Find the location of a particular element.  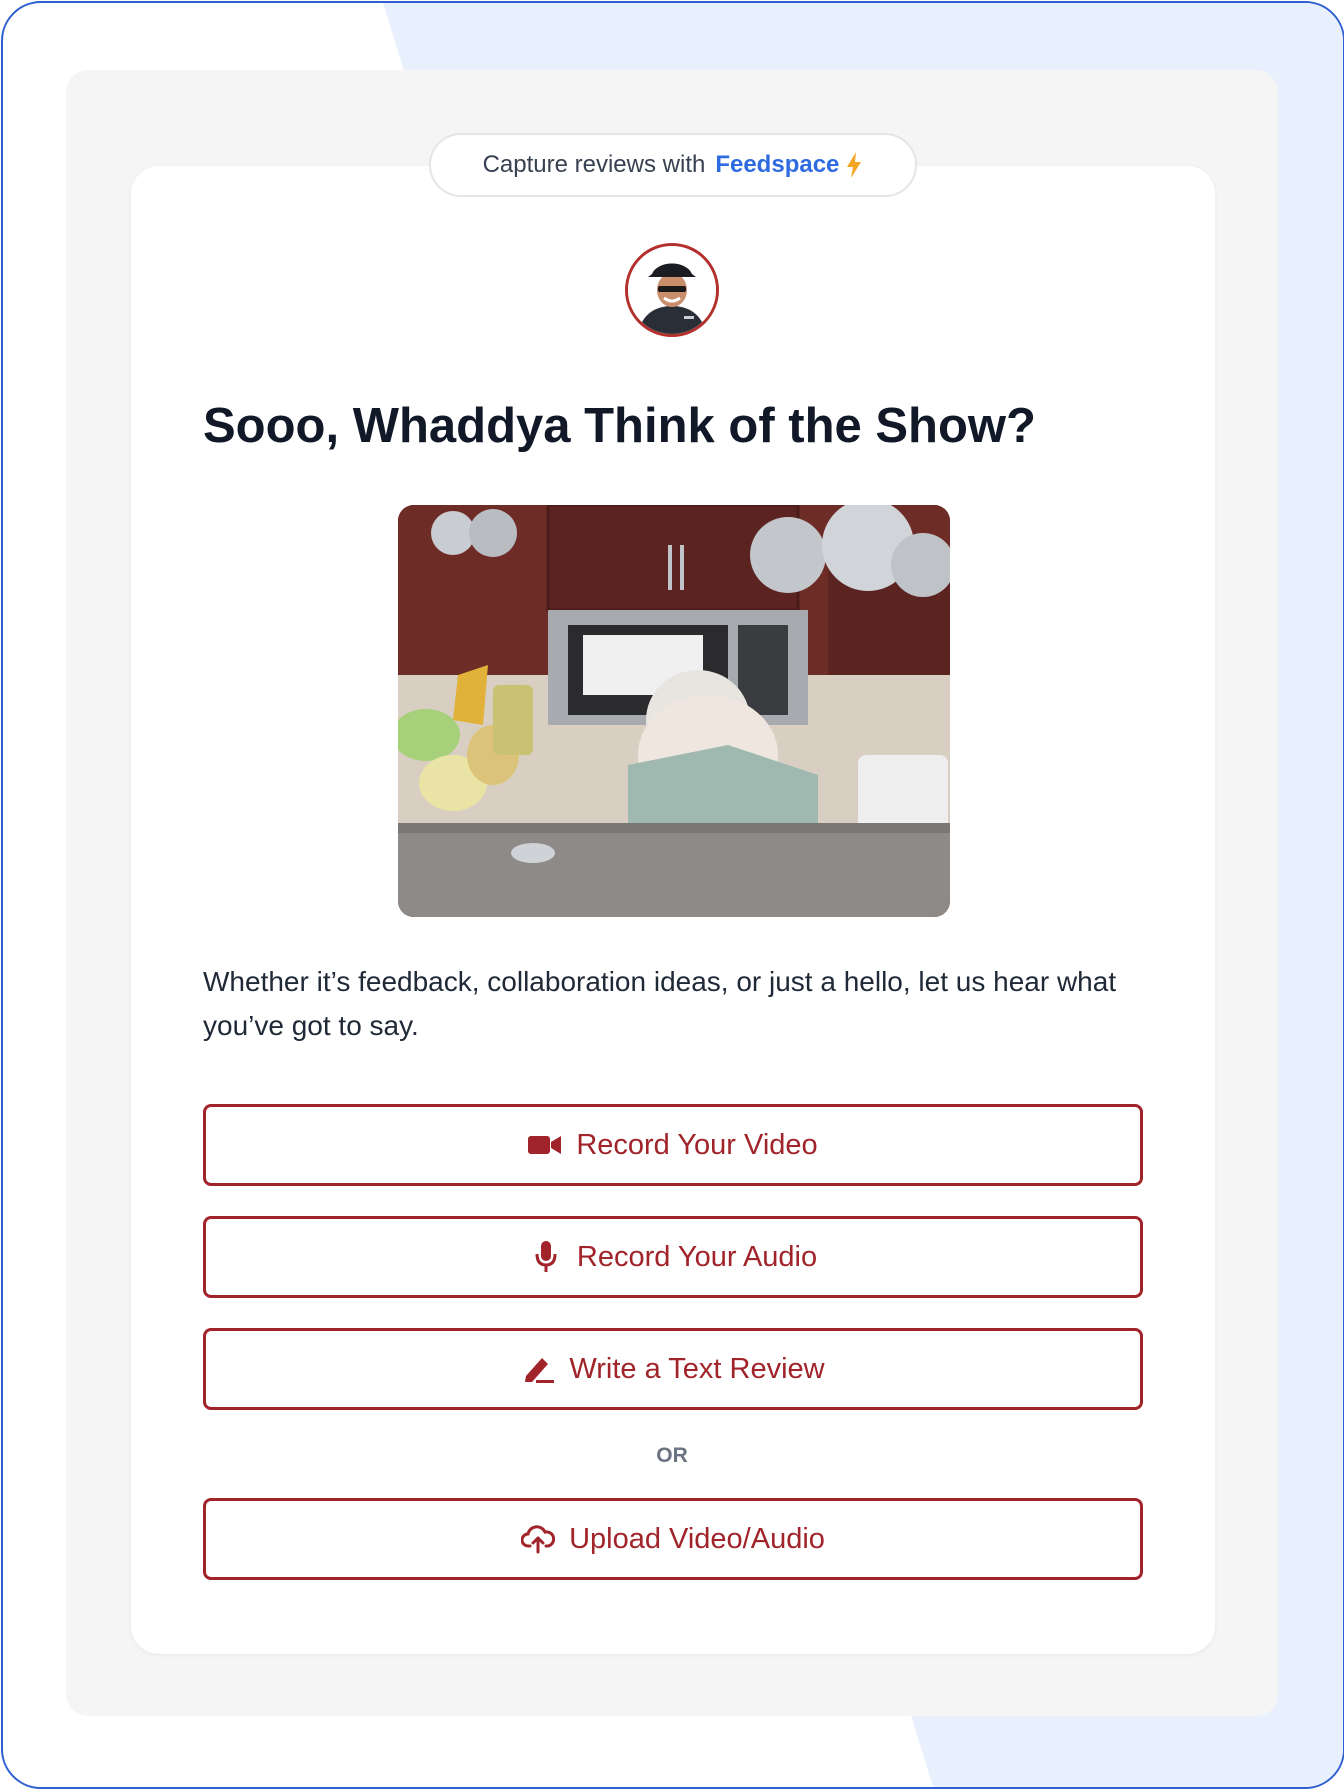

record-audio-button: Record Your Audio is located at coordinates (673, 1257).